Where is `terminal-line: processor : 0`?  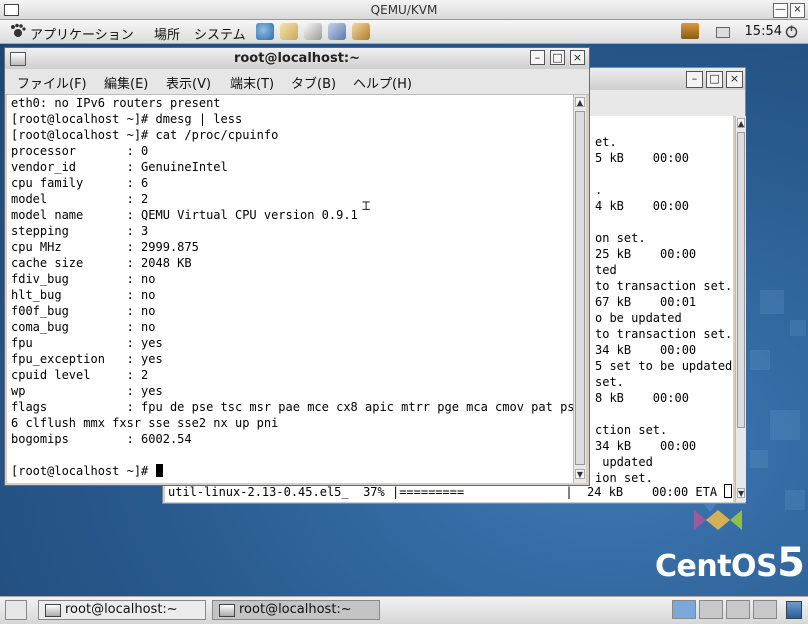
terminal-line: processor : 0 is located at coordinates (80, 151).